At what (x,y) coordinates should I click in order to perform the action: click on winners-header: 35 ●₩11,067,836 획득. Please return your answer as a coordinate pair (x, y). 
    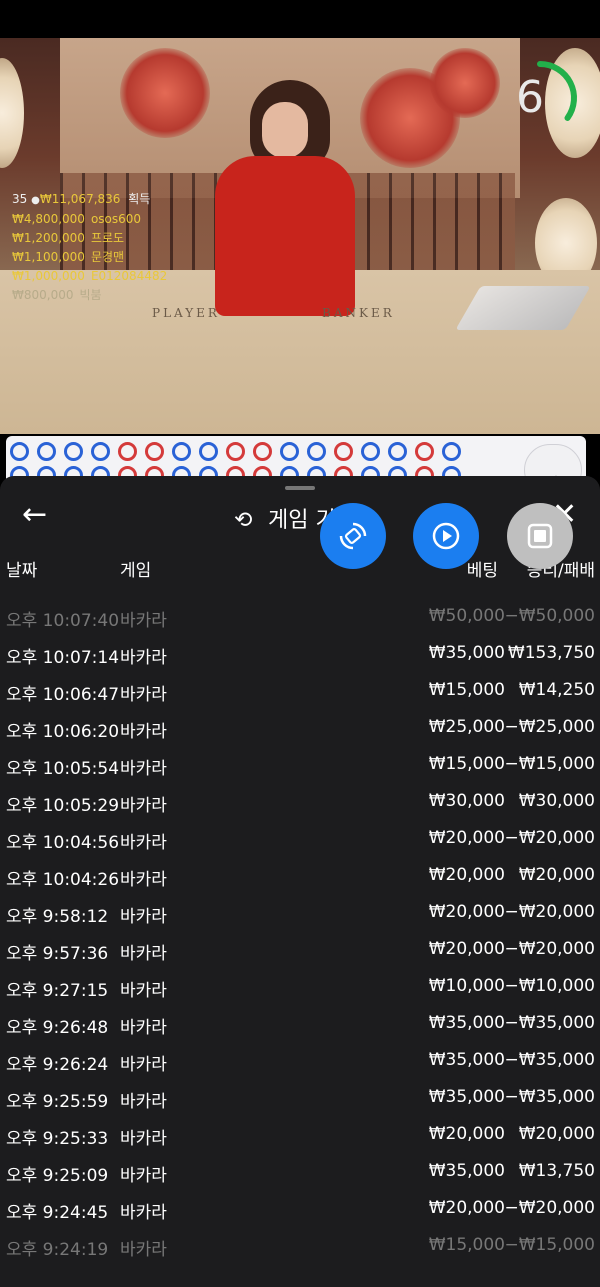
    Looking at the image, I should click on (89, 200).